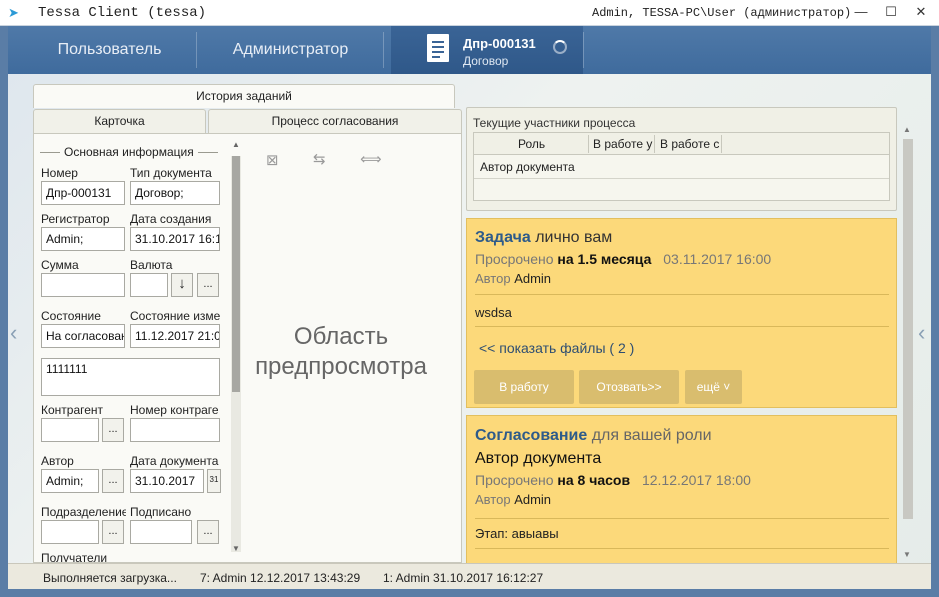 The image size is (939, 597). Describe the element at coordinates (921, 333) in the screenshot. I see `chevron-right-icon: ‹` at that location.